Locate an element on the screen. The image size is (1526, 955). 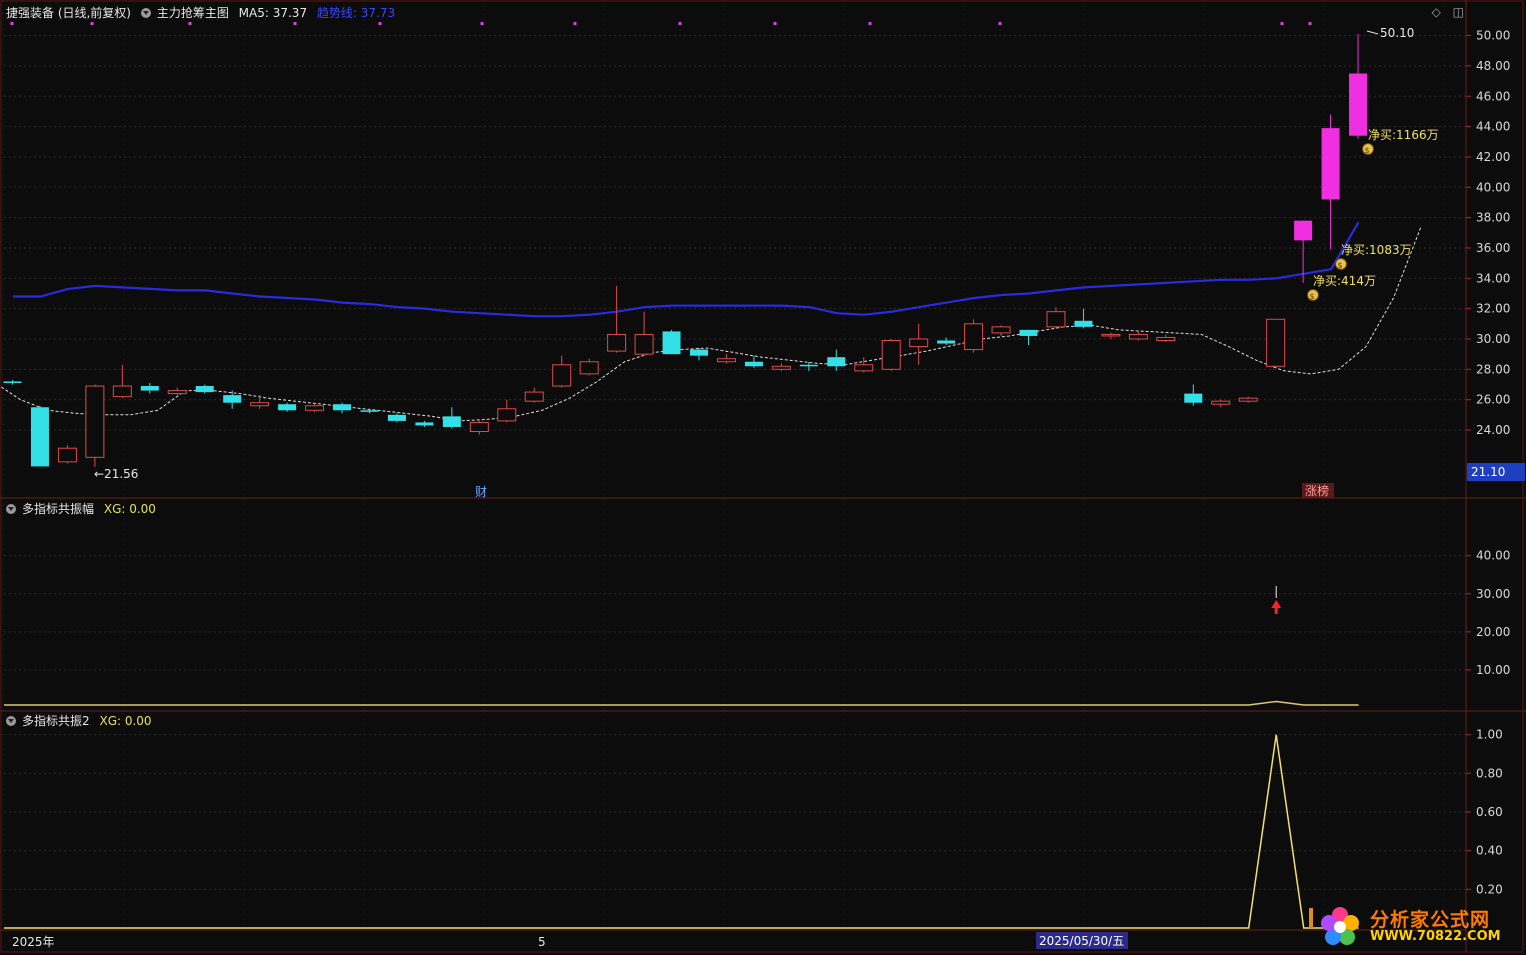
y-tick-label: 24.00 is located at coordinates (1493, 430).